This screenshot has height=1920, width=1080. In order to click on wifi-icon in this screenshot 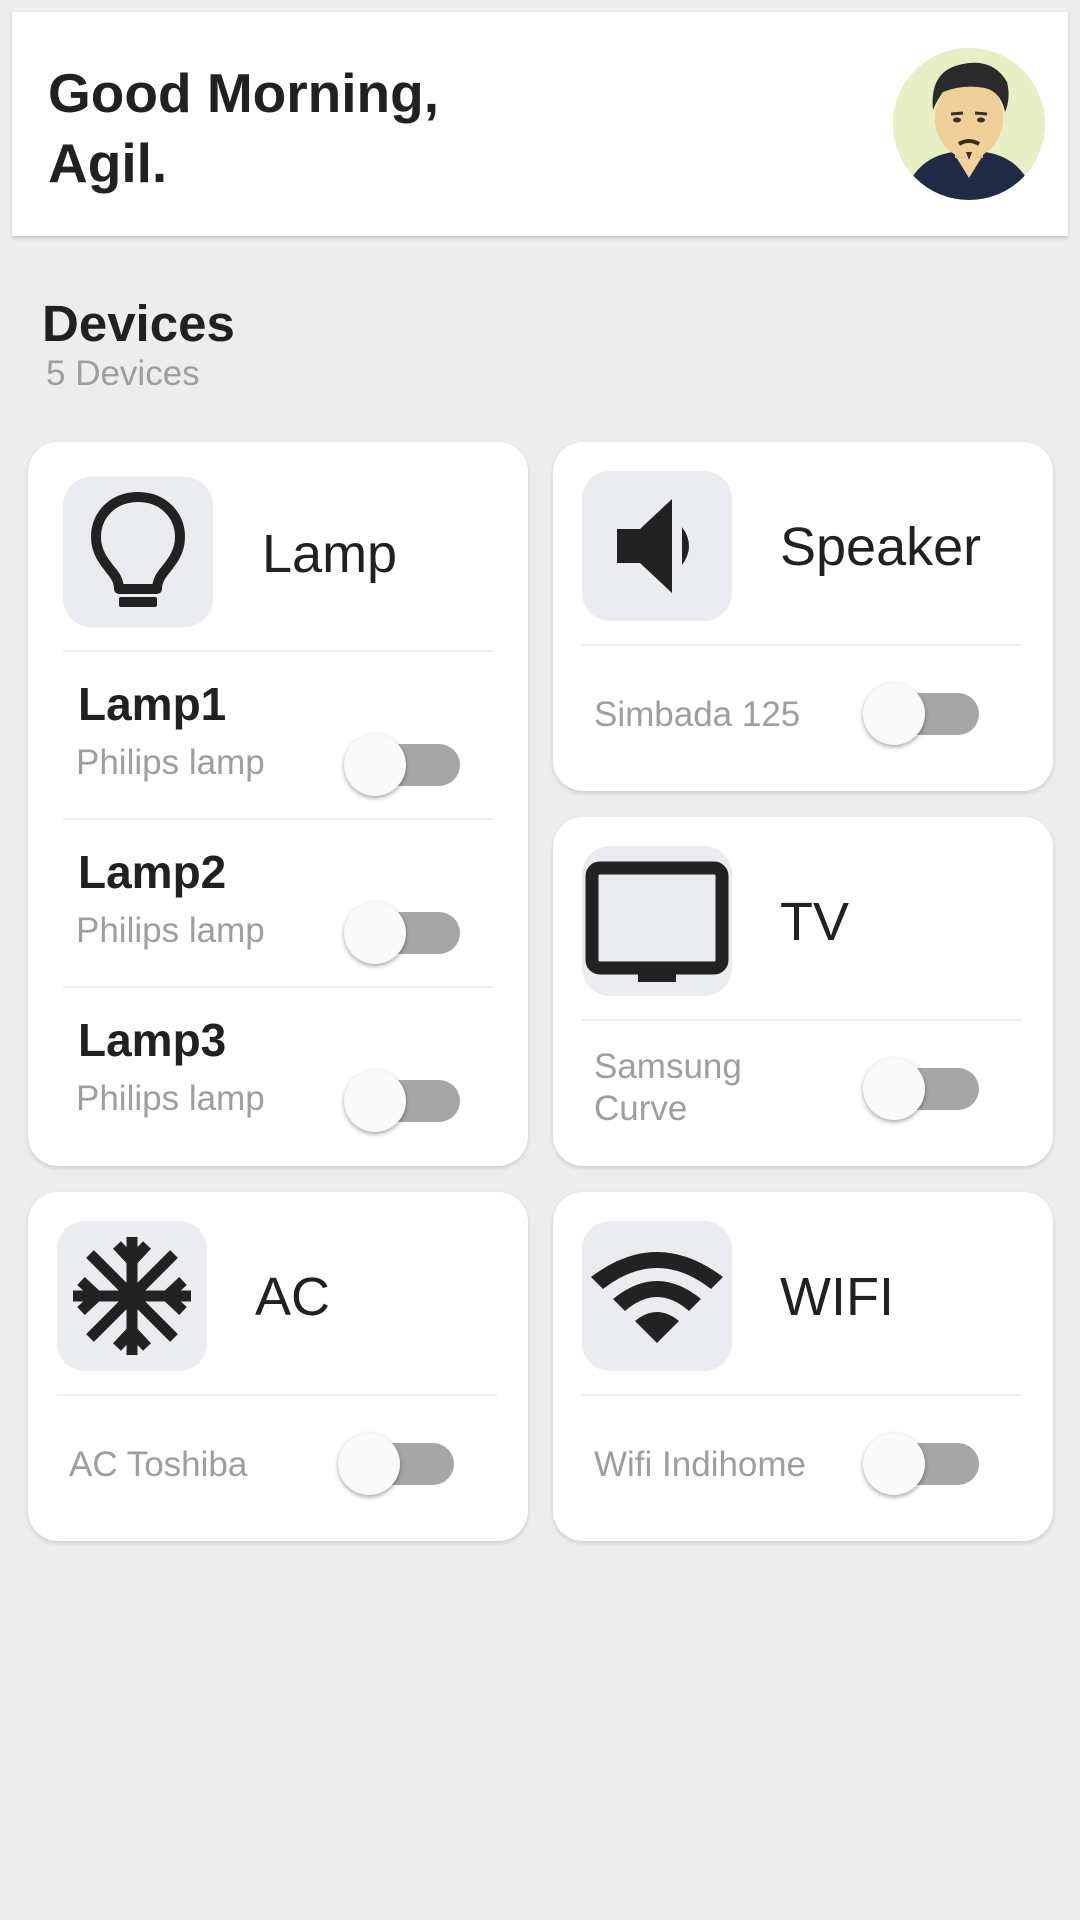, I will do `click(657, 1297)`.